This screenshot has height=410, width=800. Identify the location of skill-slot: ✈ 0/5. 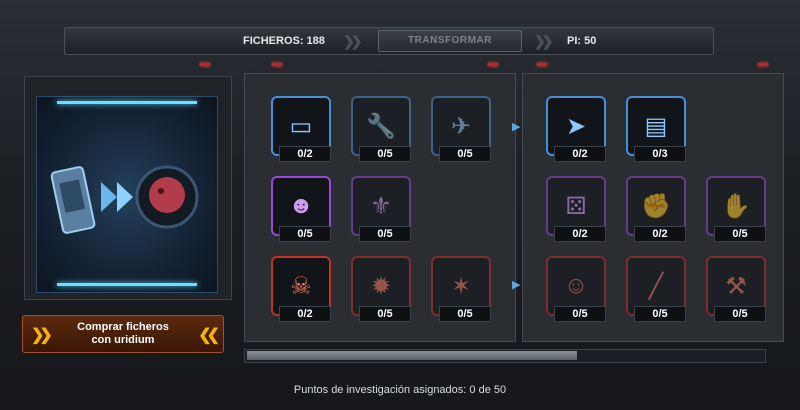
(464, 129).